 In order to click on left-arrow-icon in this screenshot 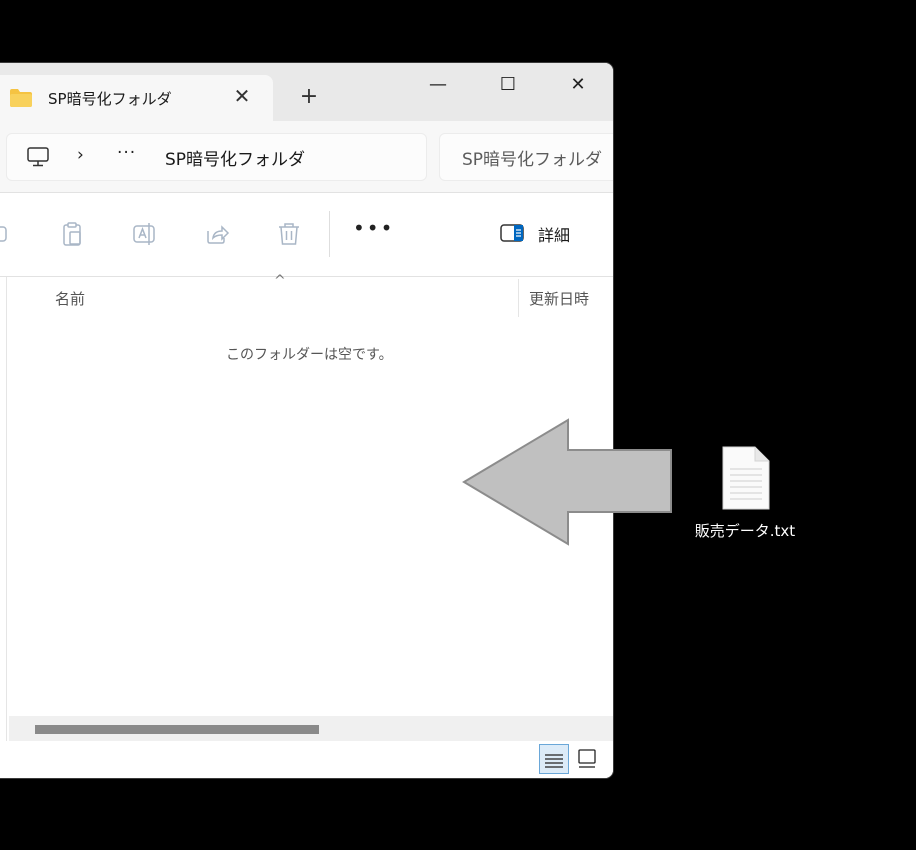, I will do `click(567, 482)`.